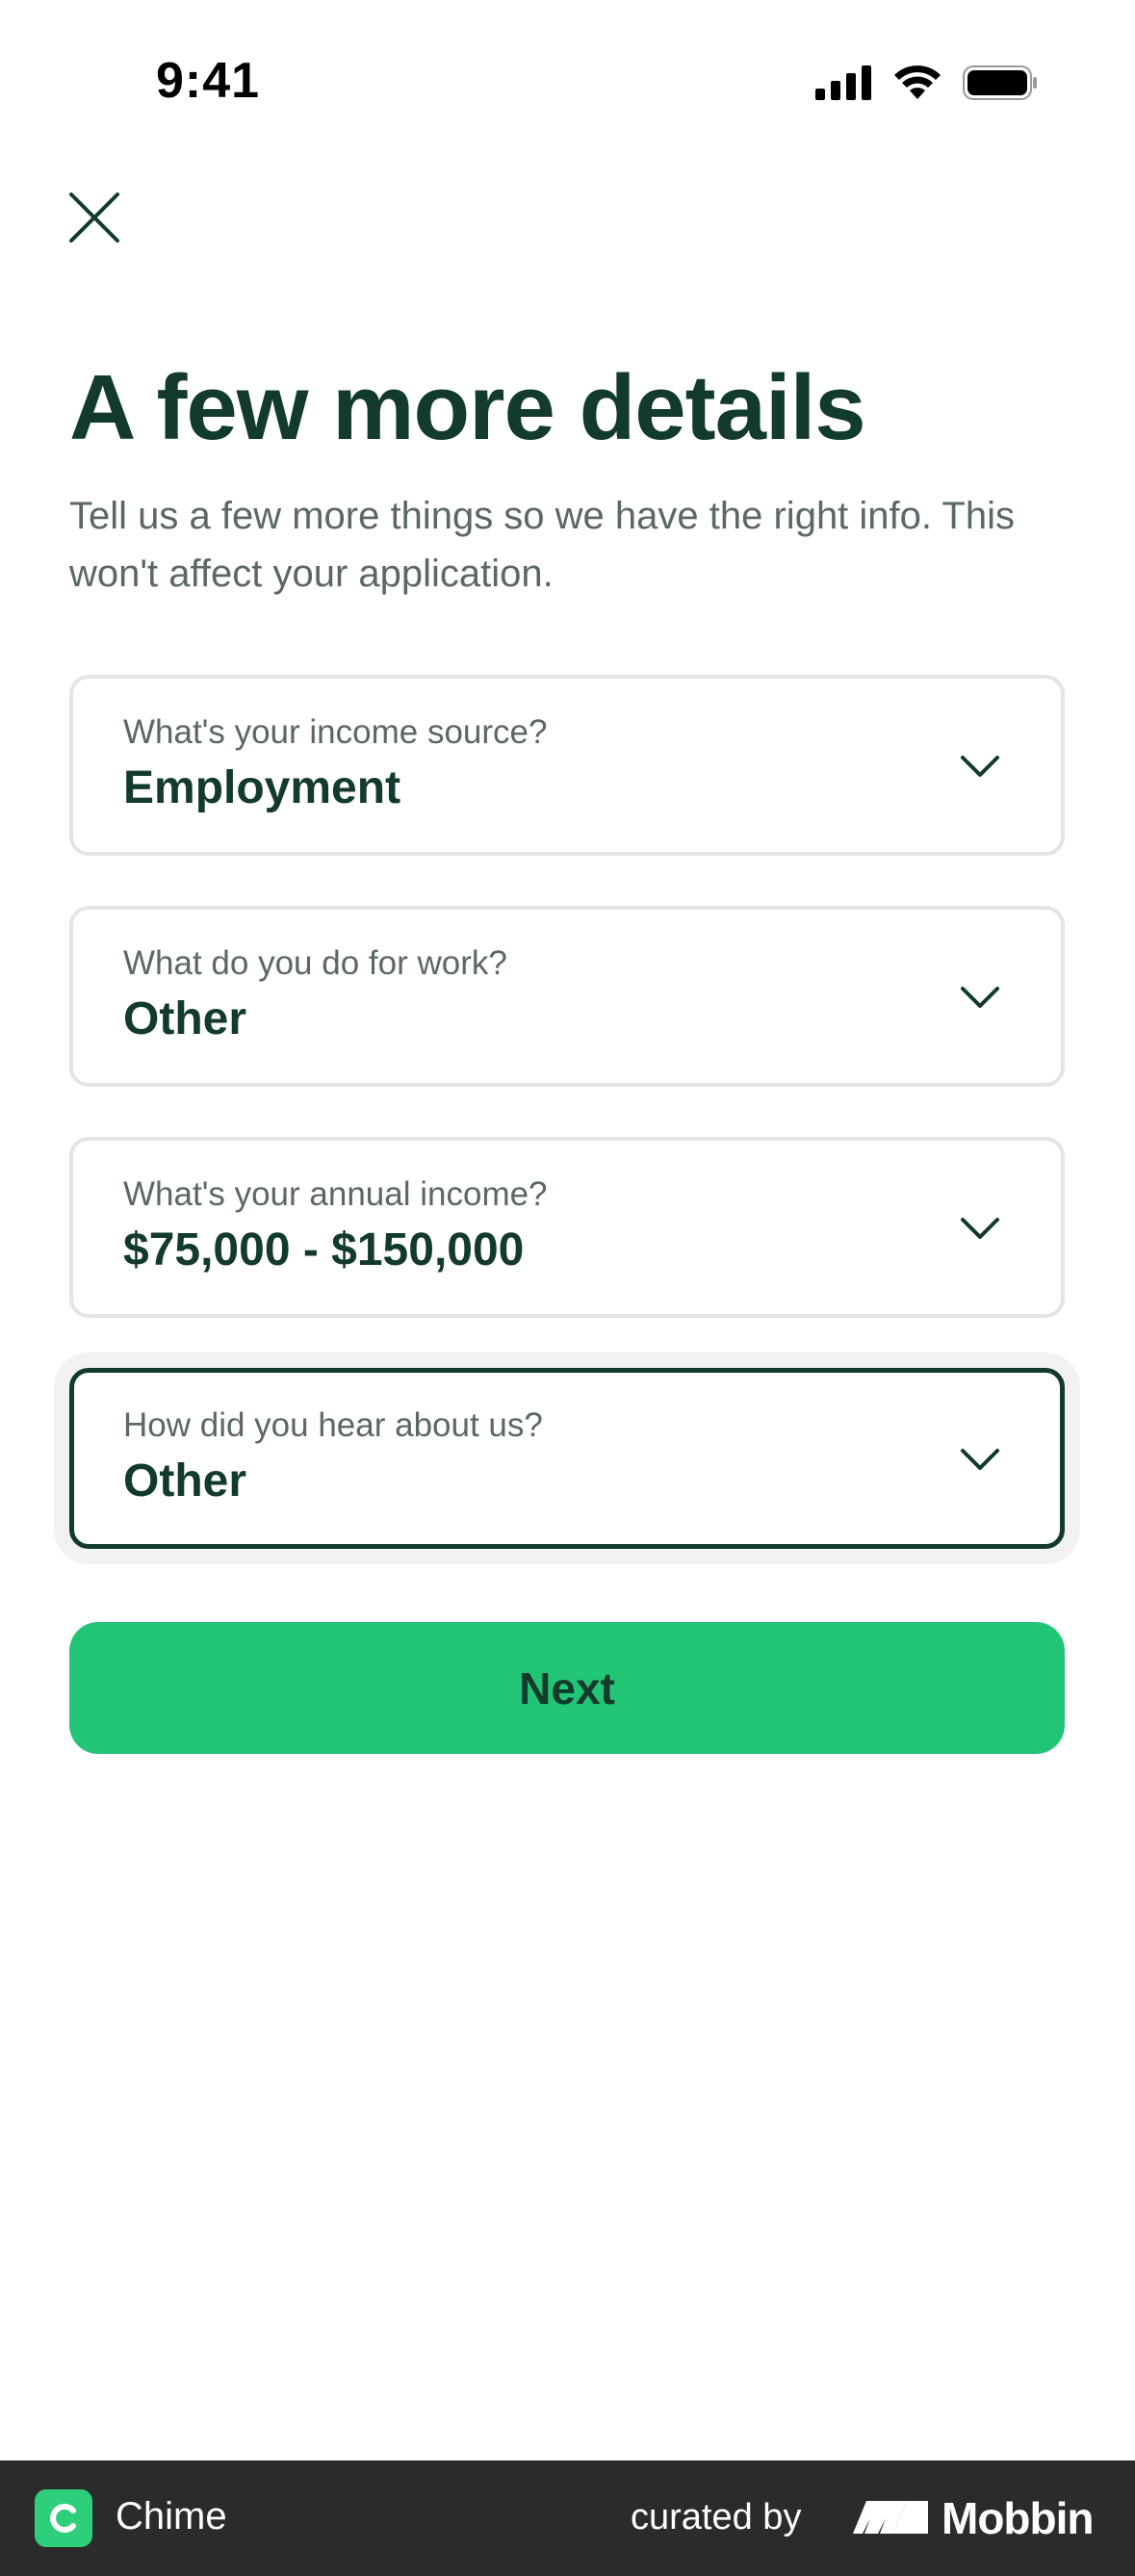  Describe the element at coordinates (208, 81) in the screenshot. I see `status-time: 9:41` at that location.